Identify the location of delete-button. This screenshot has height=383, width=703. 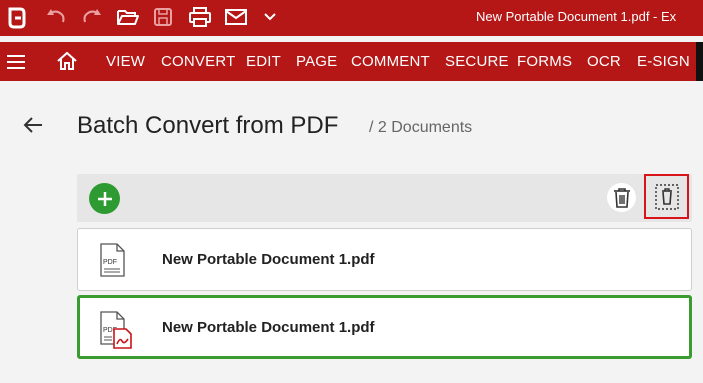
(621, 197).